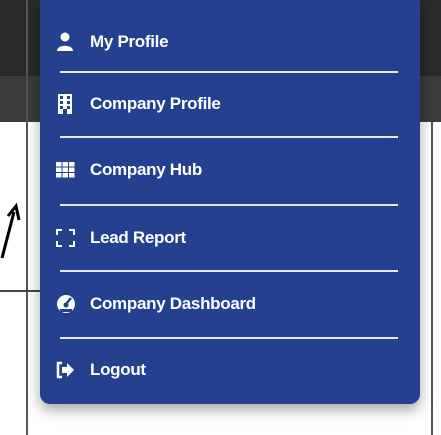  Describe the element at coordinates (20, 291) in the screenshot. I see `page-divider-line` at that location.